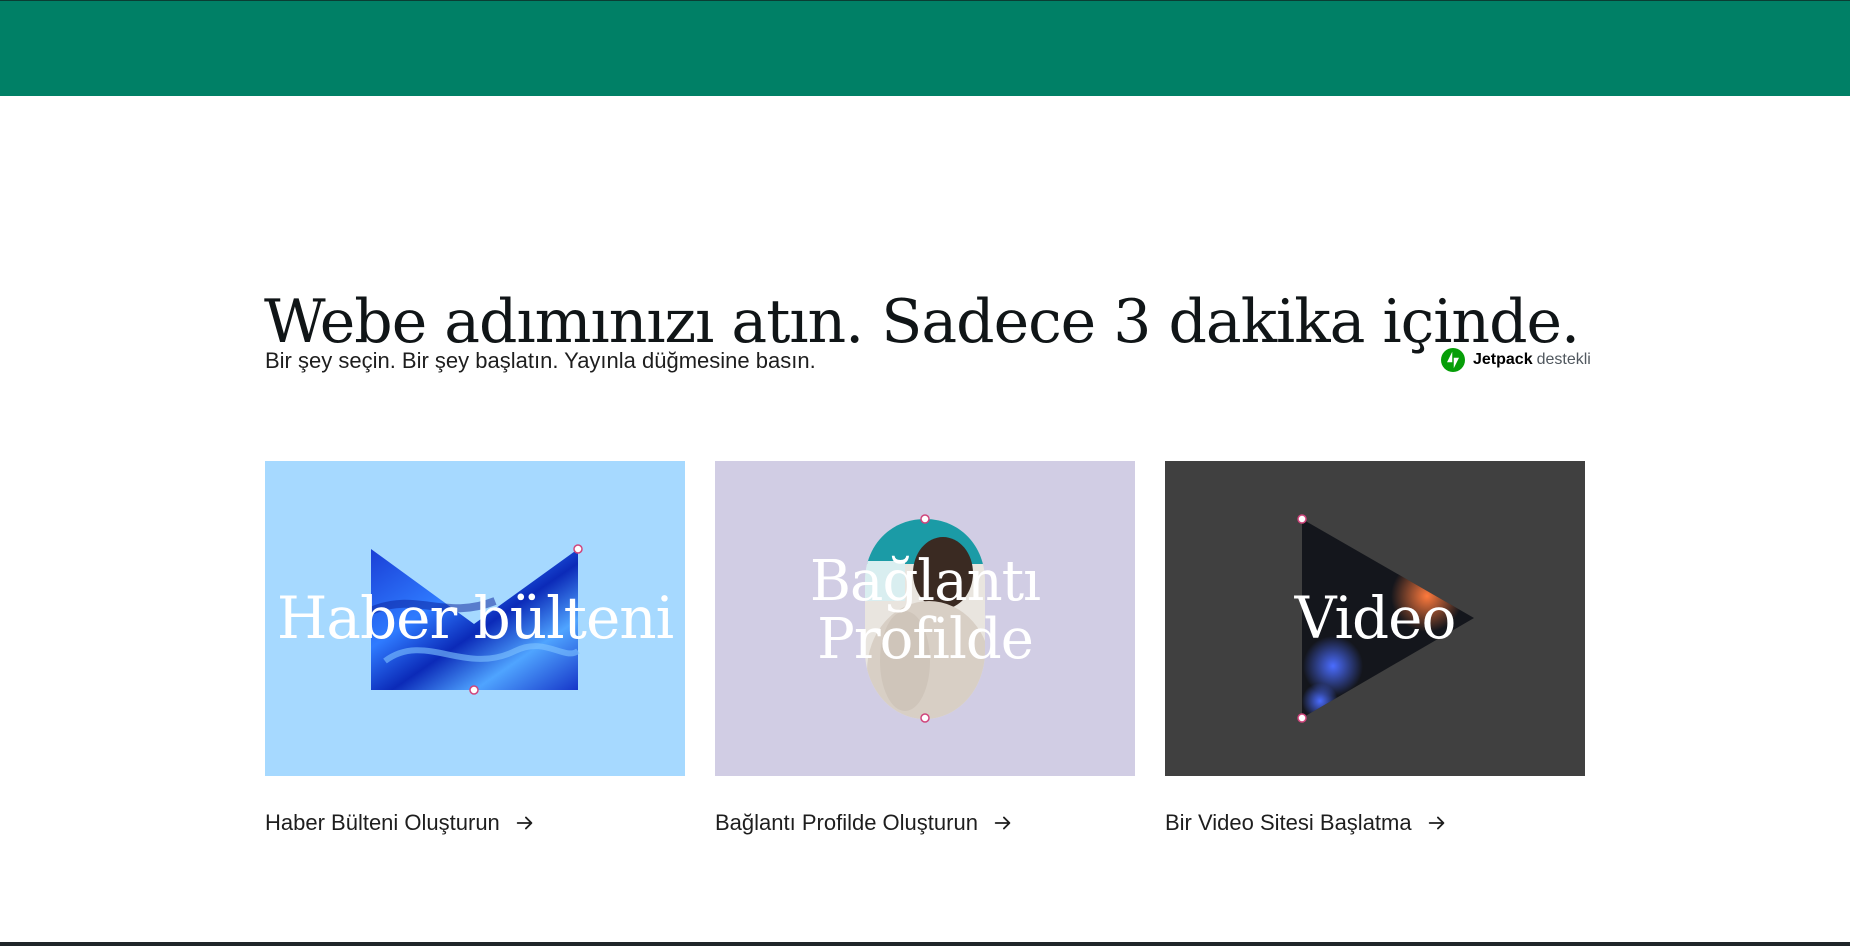 This screenshot has width=1850, height=946. What do you see at coordinates (1288, 822) in the screenshot?
I see `start-video-site-link-label: Bir Video Sitesi Başlatma` at bounding box center [1288, 822].